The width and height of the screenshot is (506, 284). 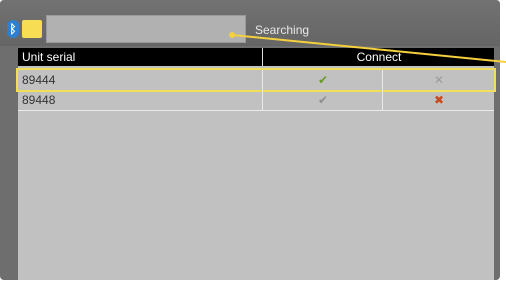 What do you see at coordinates (13, 29) in the screenshot?
I see `bluetooth-icon: ᛒ` at bounding box center [13, 29].